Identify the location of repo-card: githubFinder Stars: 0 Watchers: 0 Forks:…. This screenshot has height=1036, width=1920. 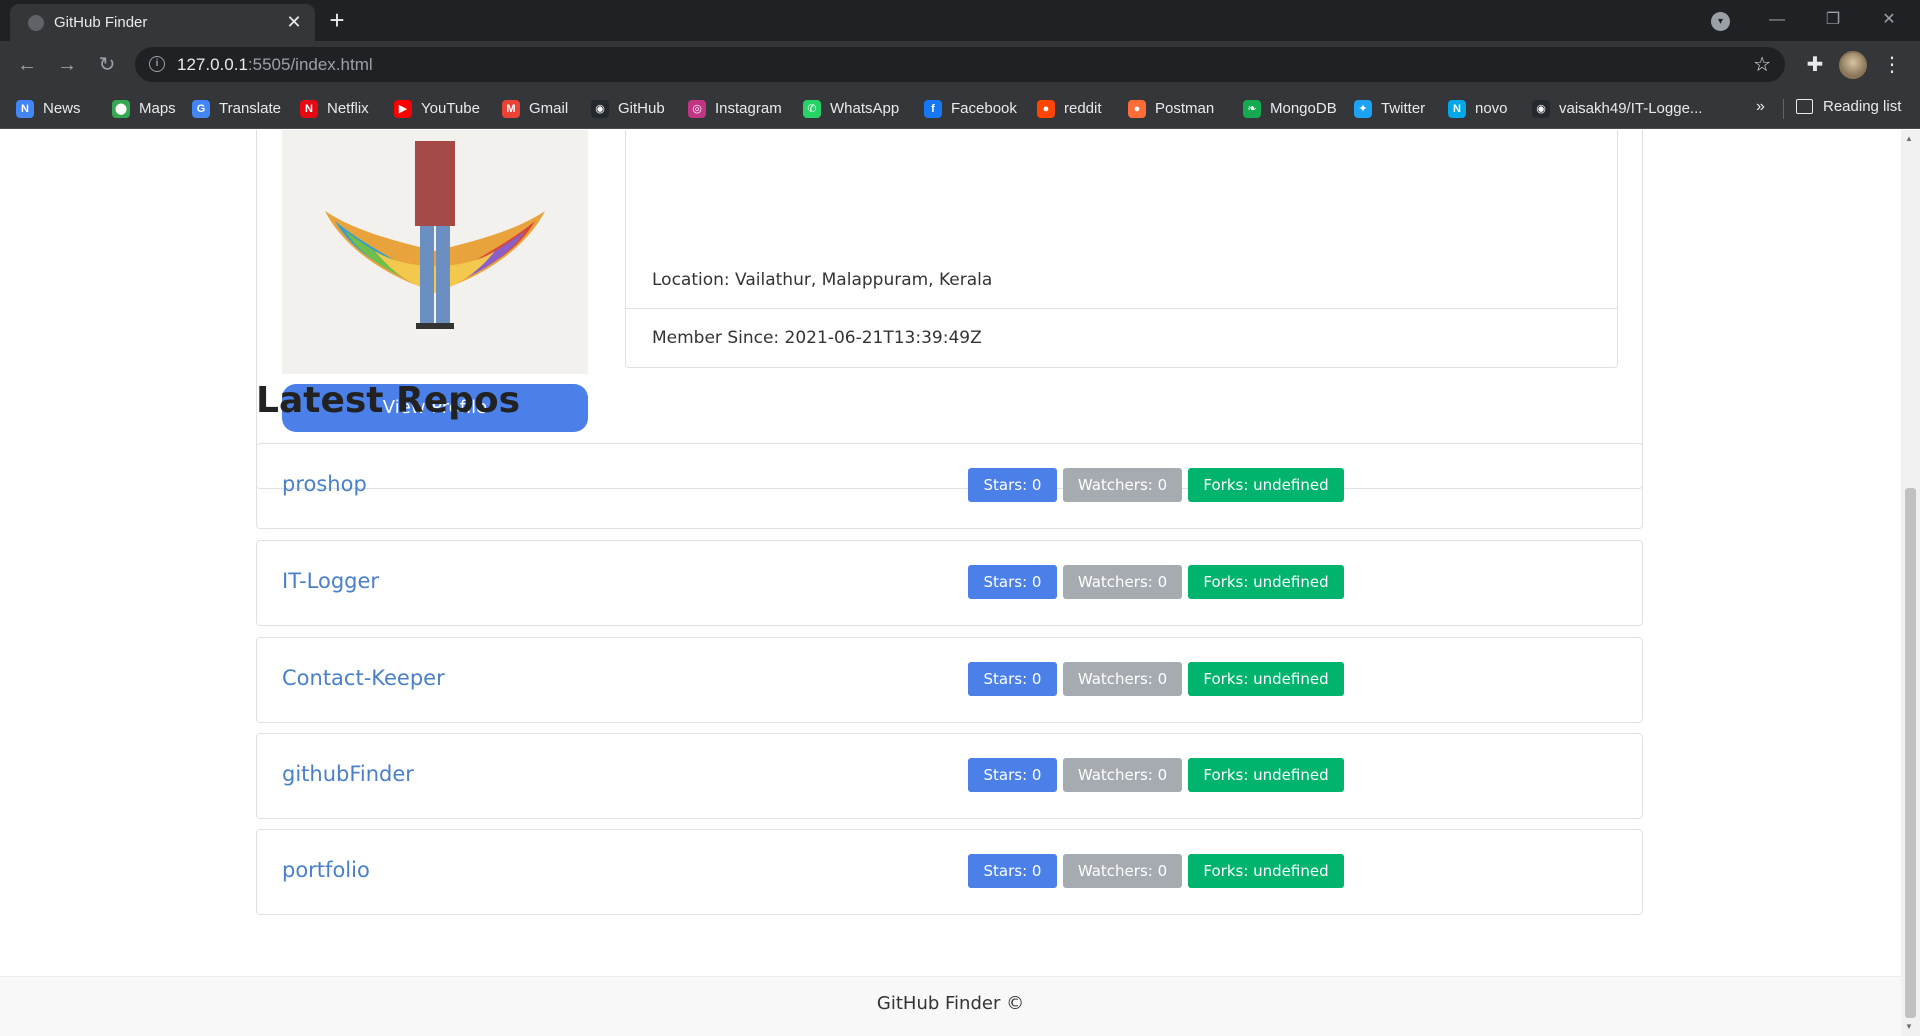
(949, 776).